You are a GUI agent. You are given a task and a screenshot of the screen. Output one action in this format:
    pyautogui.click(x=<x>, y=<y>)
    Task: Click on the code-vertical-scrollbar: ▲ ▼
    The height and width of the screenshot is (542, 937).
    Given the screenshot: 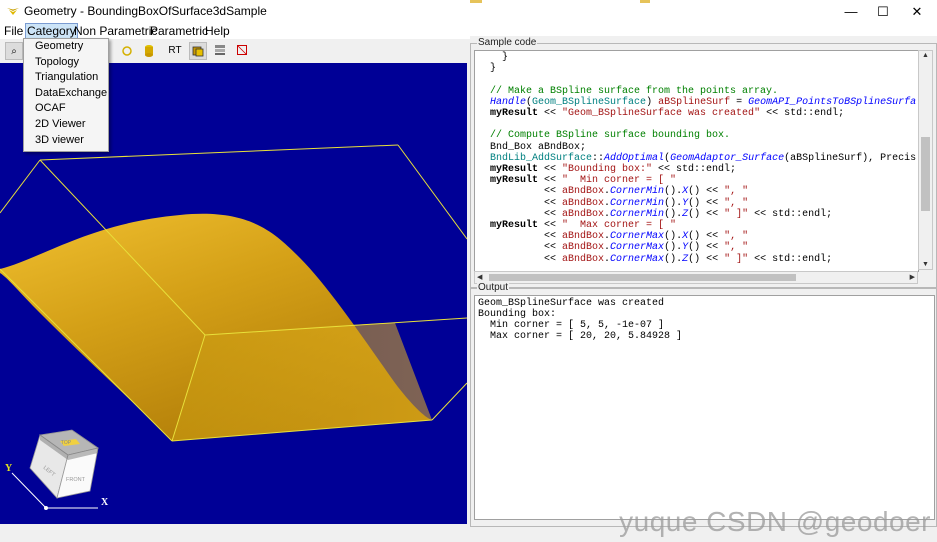 What is the action you would take?
    pyautogui.click(x=925, y=160)
    